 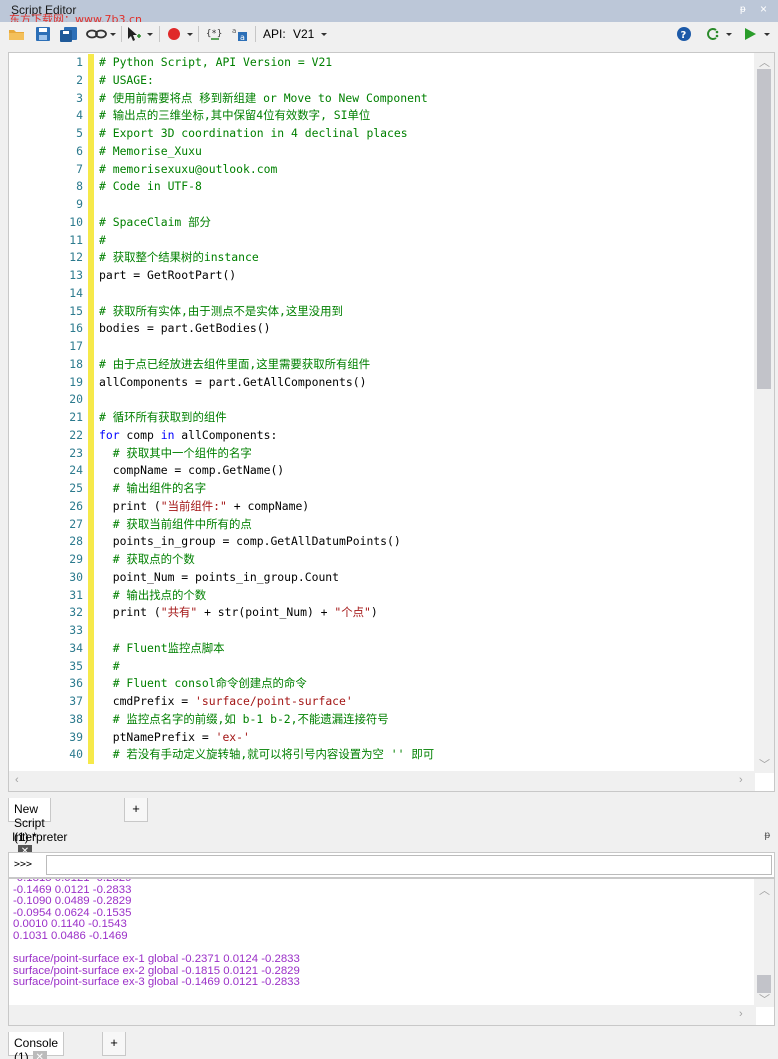 What do you see at coordinates (382, 240) in the screenshot?
I see `code-line: 11 #` at bounding box center [382, 240].